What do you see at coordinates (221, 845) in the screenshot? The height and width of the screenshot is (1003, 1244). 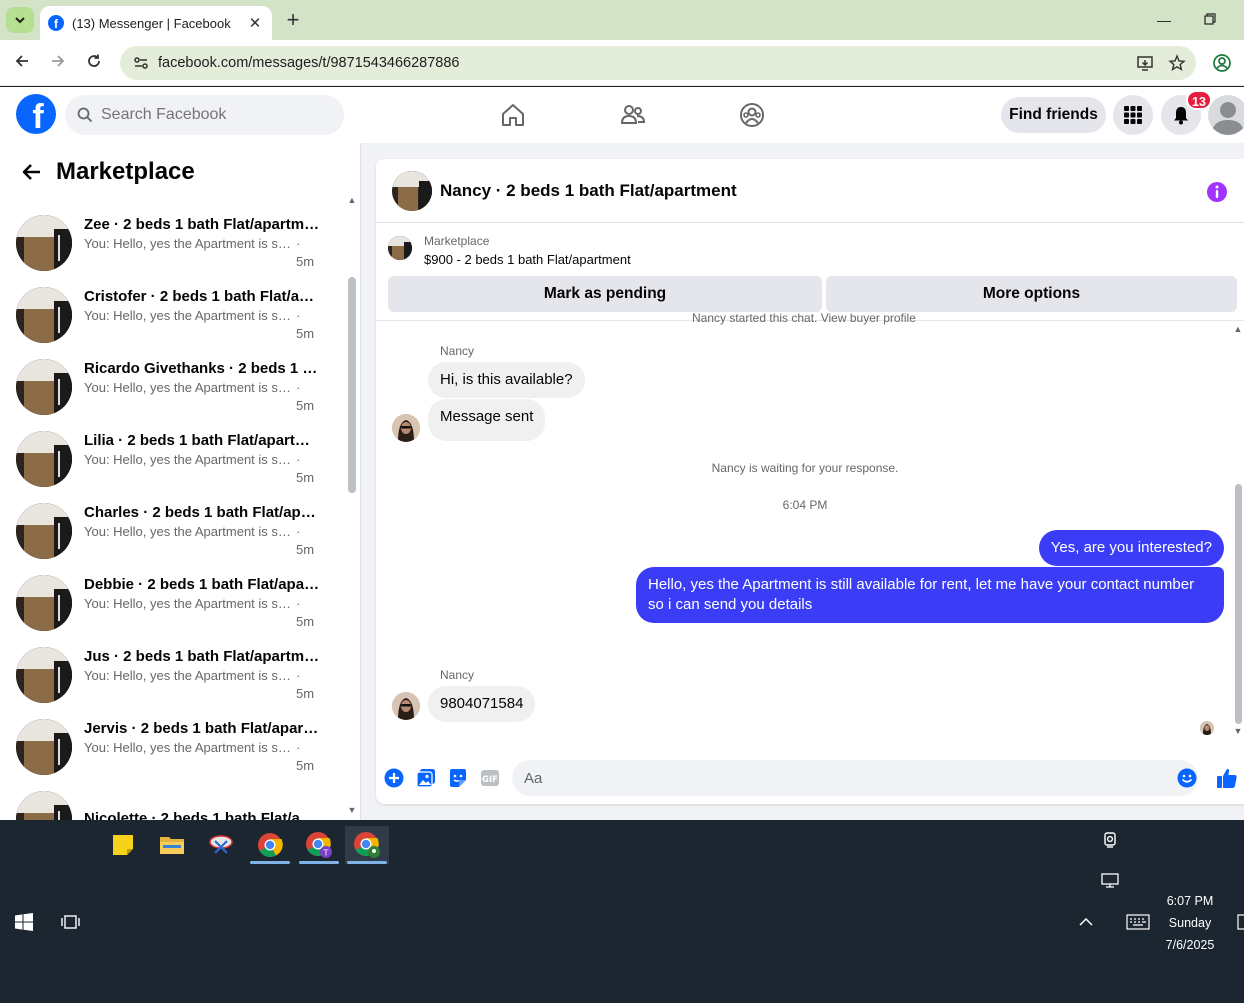 I see `snipping-tool-app` at bounding box center [221, 845].